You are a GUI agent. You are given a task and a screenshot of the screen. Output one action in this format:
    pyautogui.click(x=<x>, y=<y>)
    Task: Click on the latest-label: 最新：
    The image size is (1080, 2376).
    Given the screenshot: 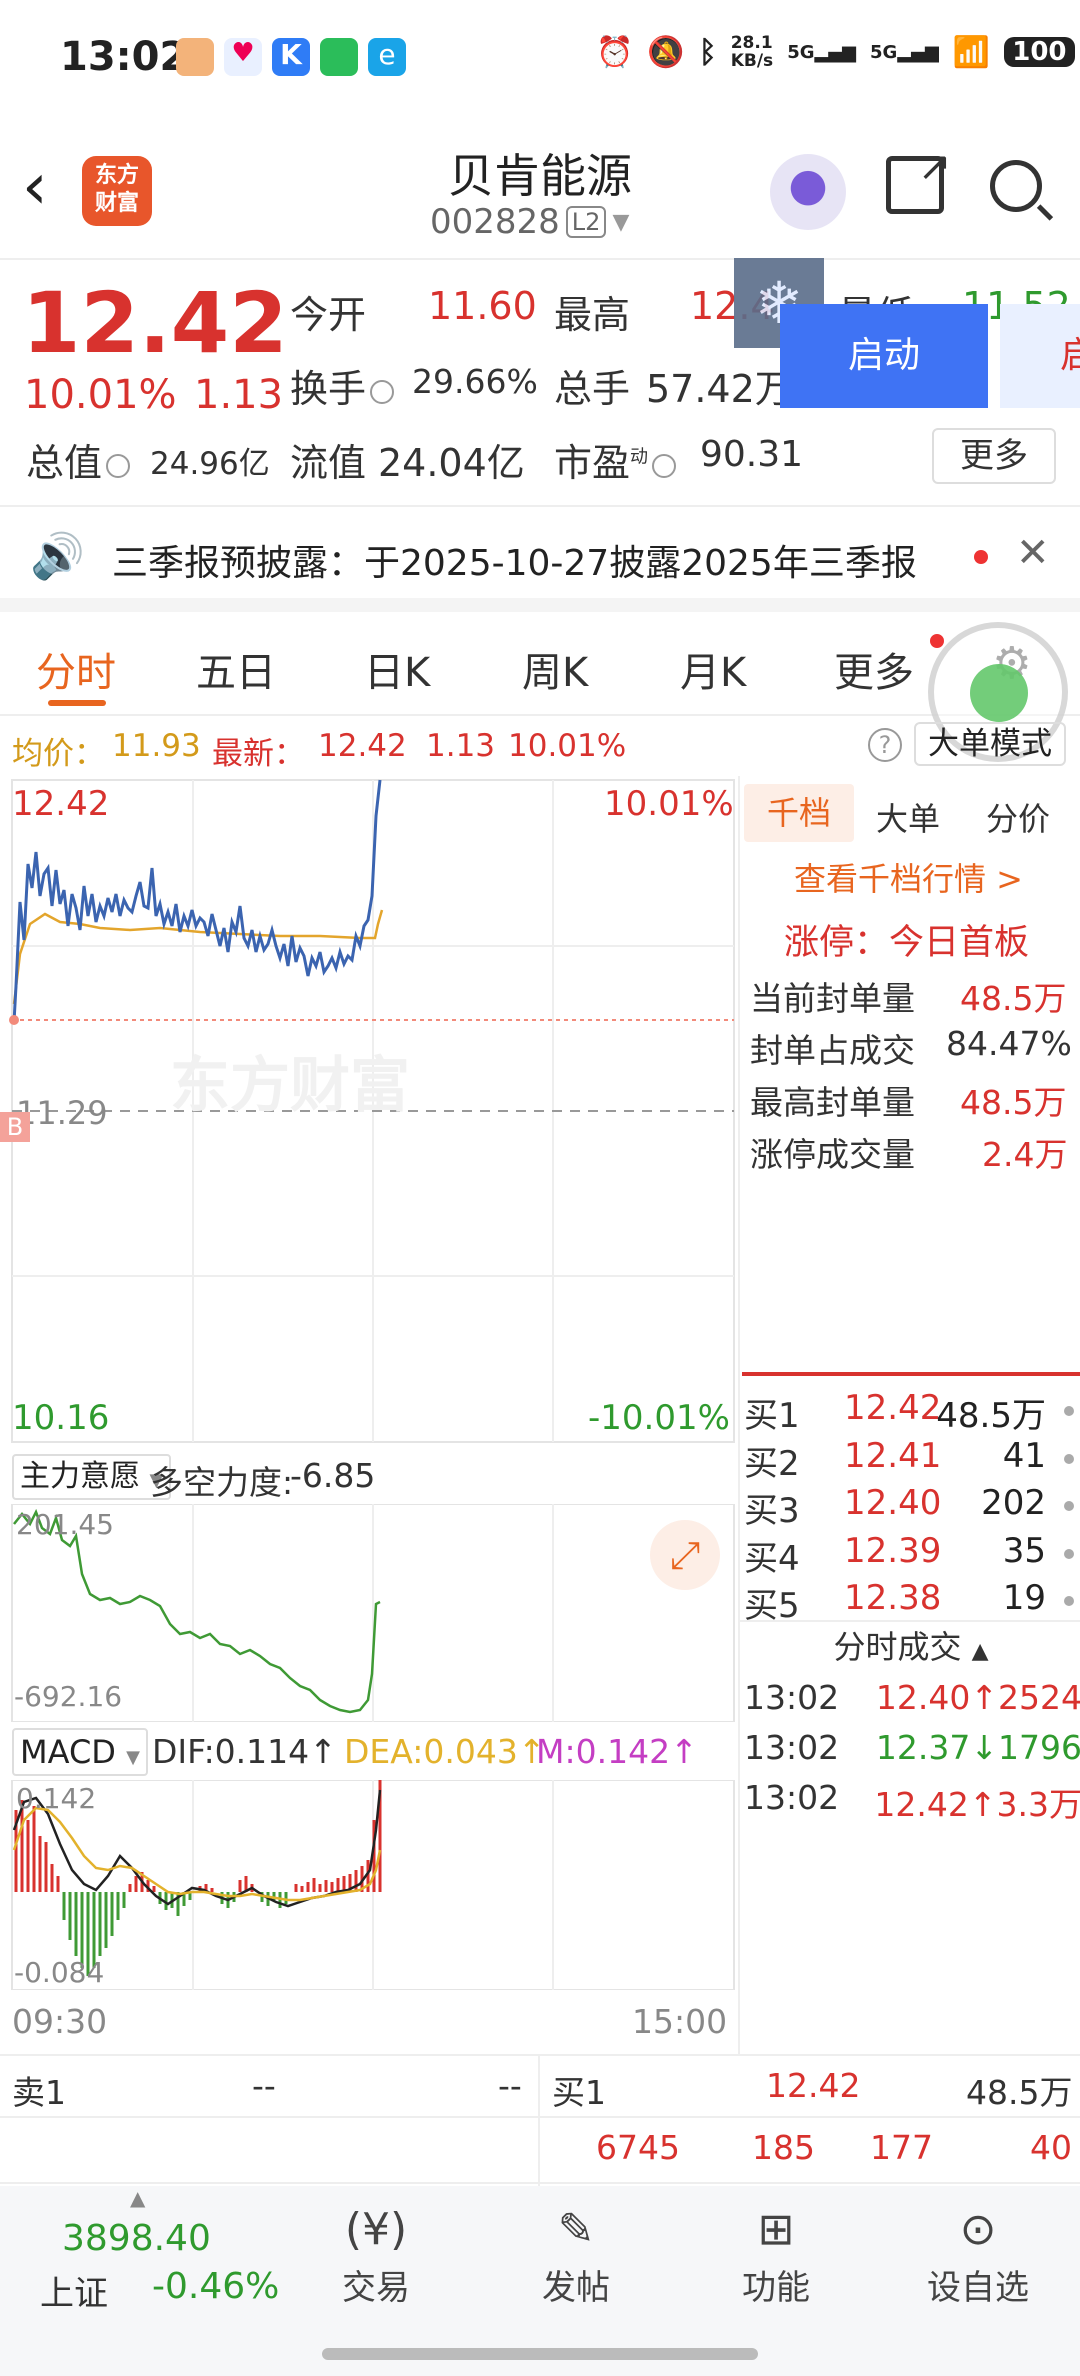 What is the action you would take?
    pyautogui.click(x=258, y=754)
    